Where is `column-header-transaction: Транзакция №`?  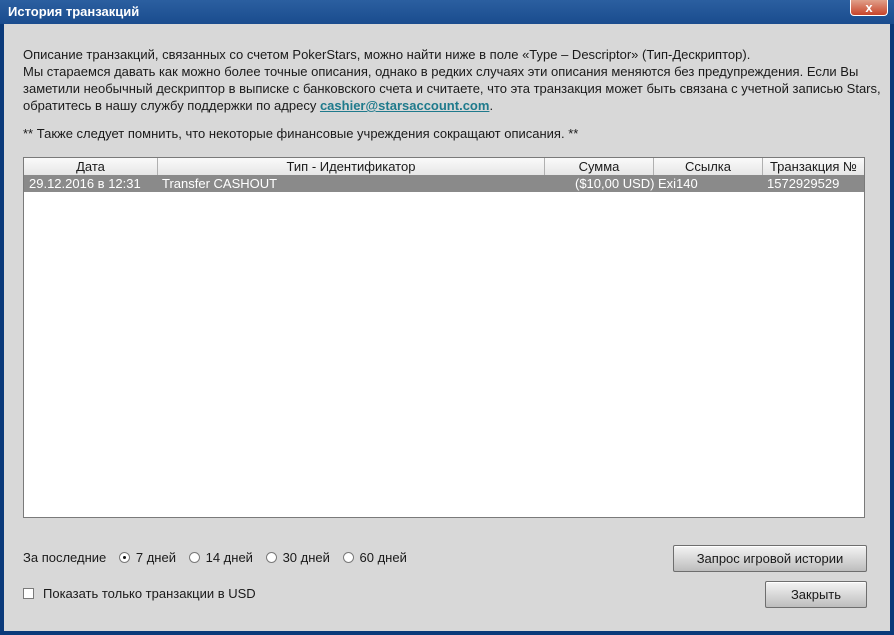 column-header-transaction: Транзакция № is located at coordinates (813, 166).